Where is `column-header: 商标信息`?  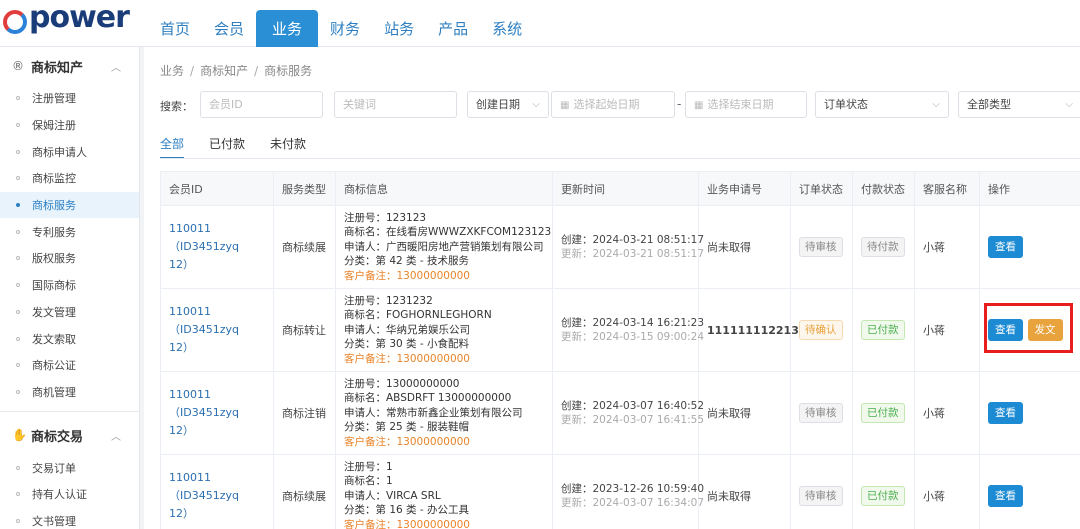
column-header: 商标信息 is located at coordinates (444, 188).